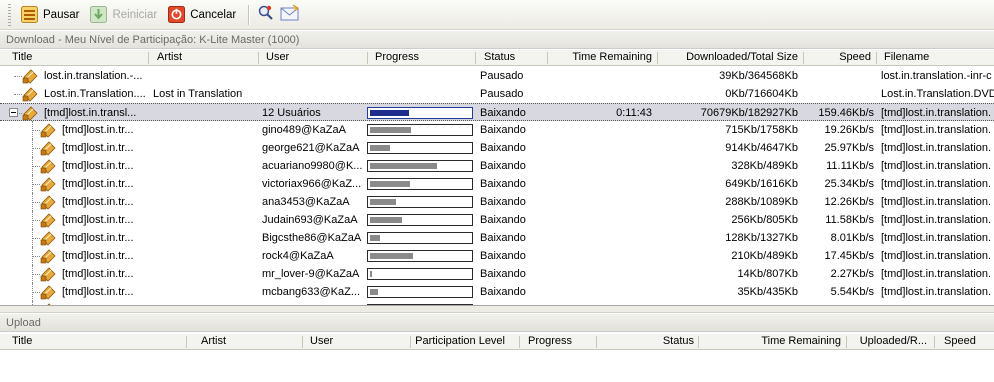 The height and width of the screenshot is (382, 994). I want to click on column-speed: Speed, so click(839, 58).